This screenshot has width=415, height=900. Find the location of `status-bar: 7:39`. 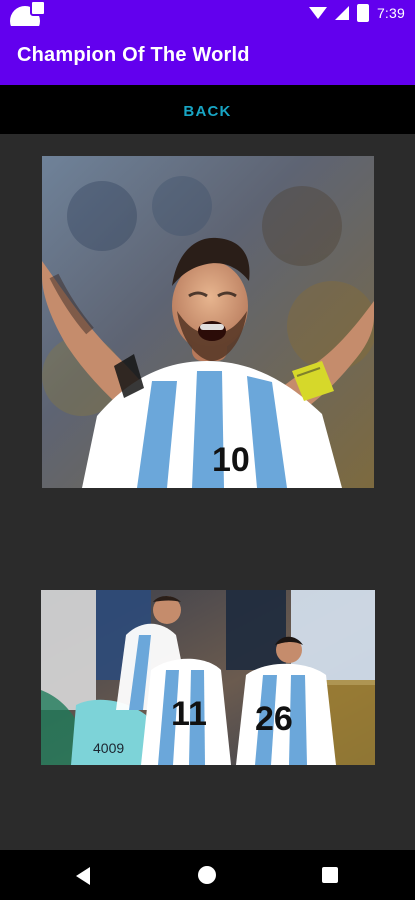

status-bar: 7:39 is located at coordinates (207, 18).